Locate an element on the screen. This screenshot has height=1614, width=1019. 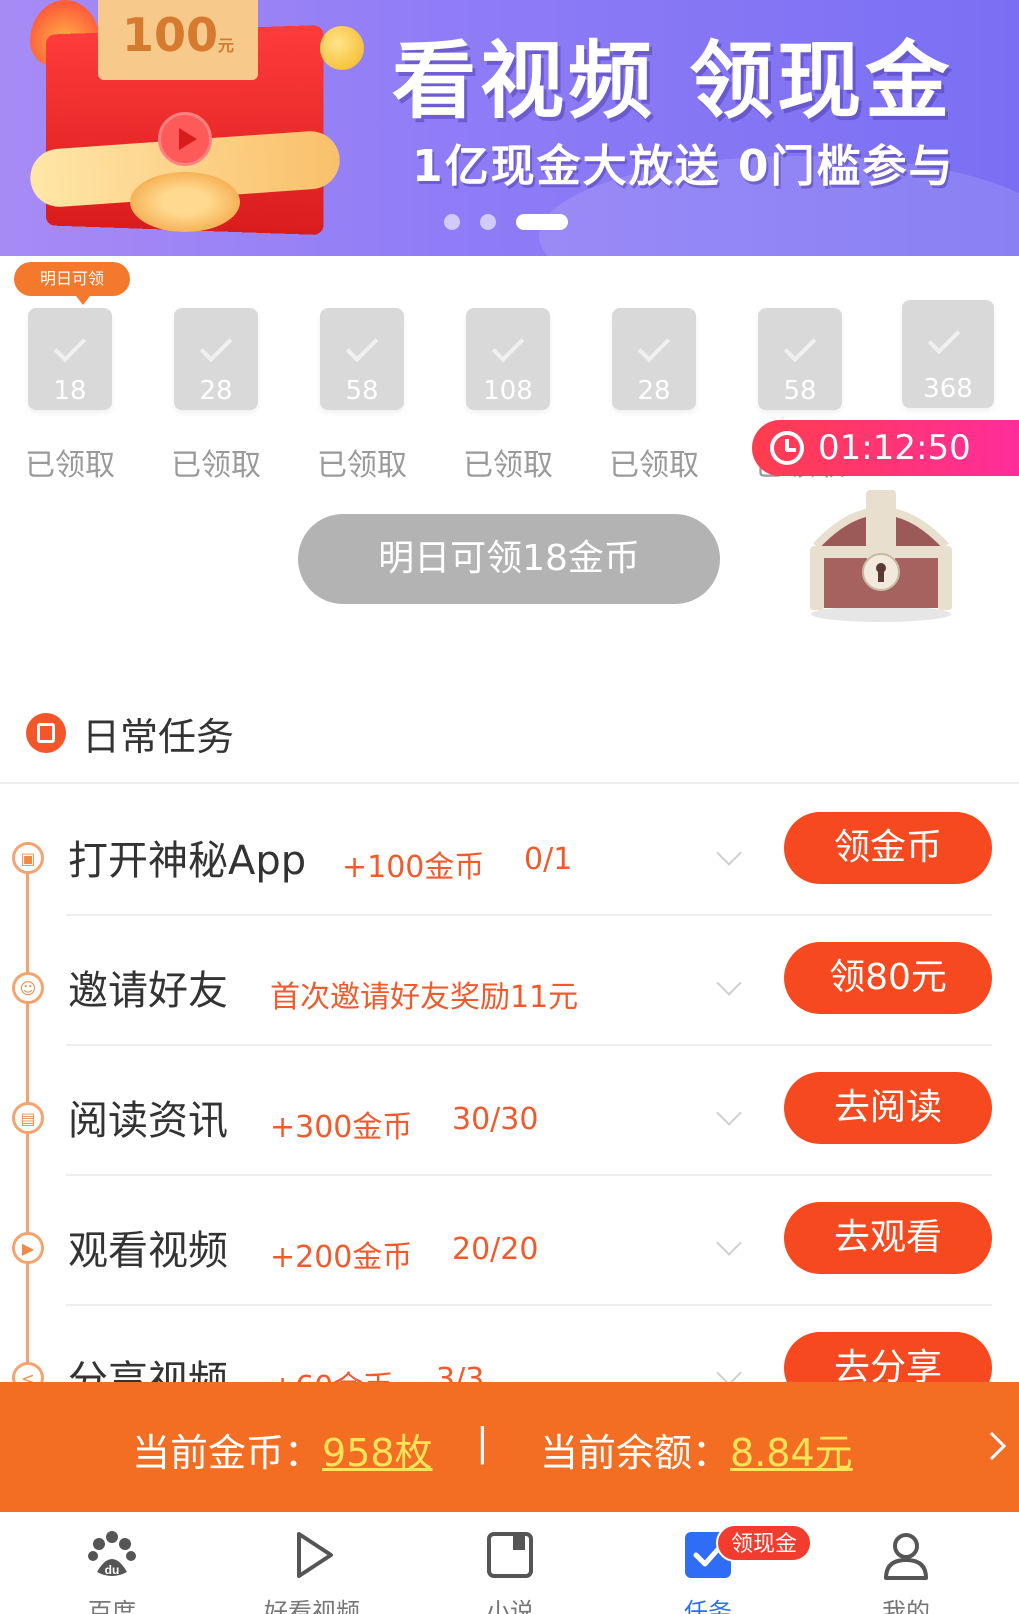
bow-decoration is located at coordinates (185, 202).